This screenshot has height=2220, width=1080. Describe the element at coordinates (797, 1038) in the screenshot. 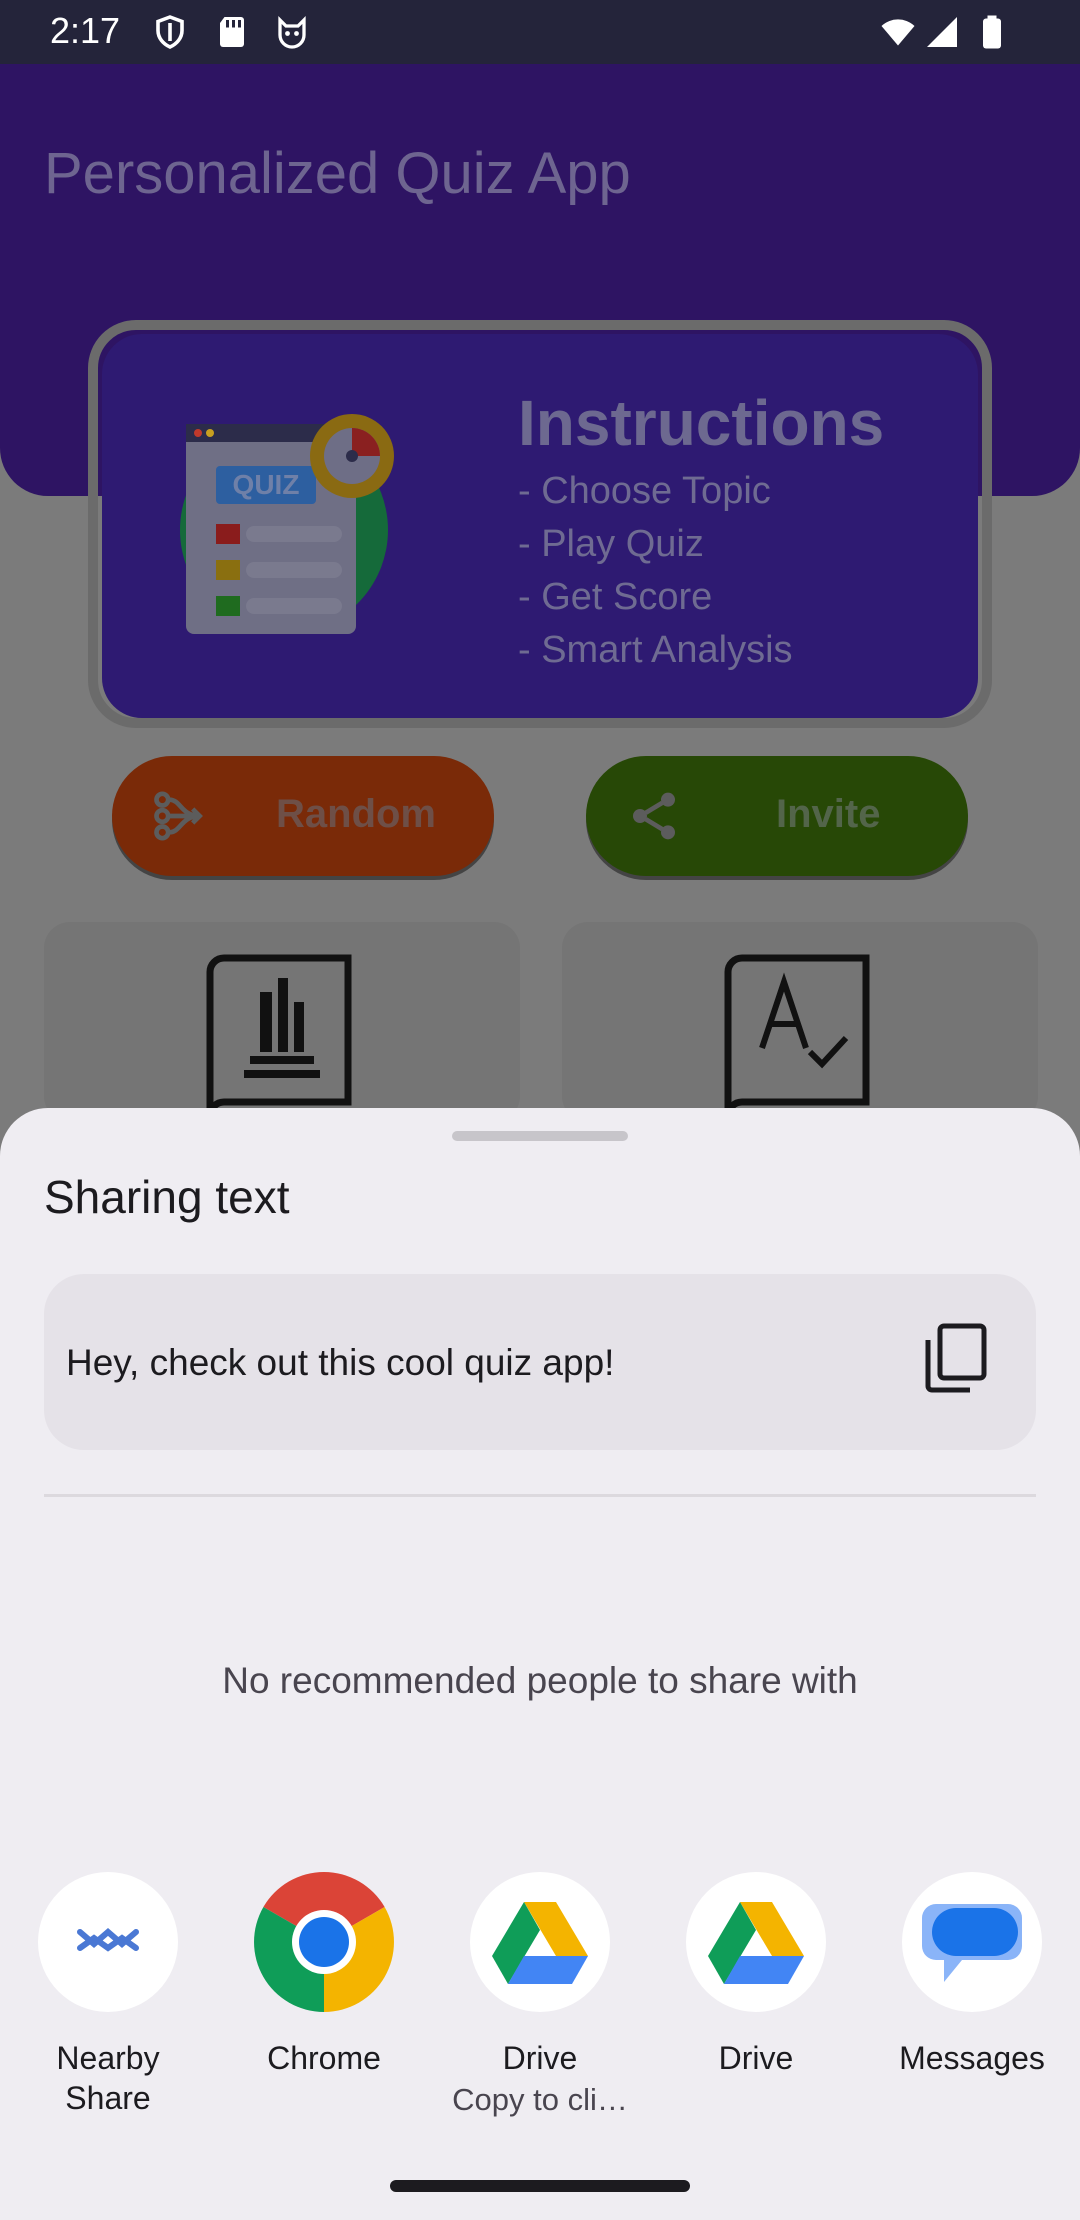

I see `grammar-book-icon` at that location.